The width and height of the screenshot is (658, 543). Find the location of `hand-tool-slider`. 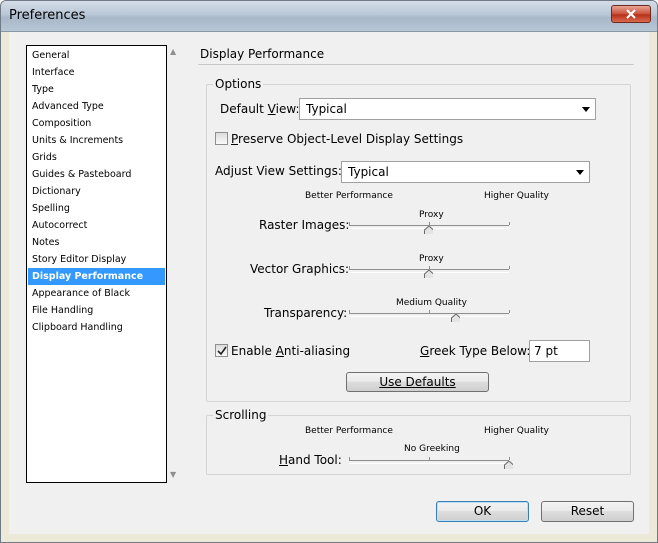

hand-tool-slider is located at coordinates (432, 465).